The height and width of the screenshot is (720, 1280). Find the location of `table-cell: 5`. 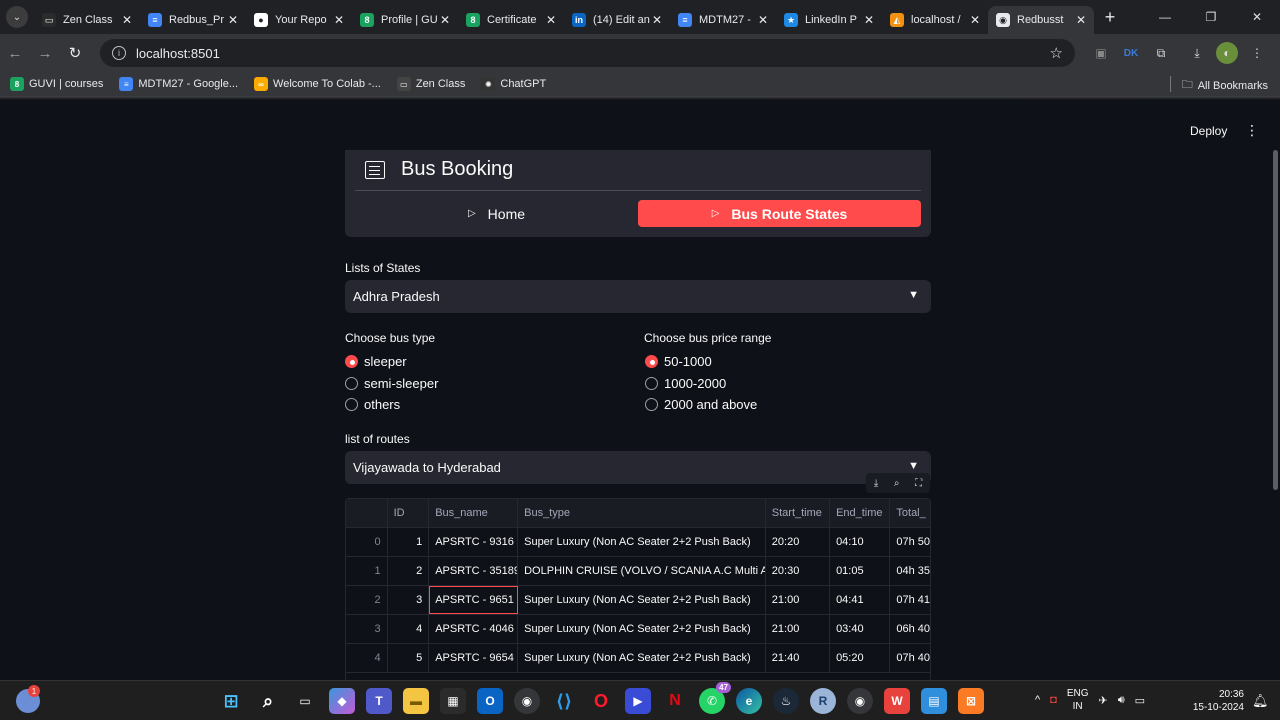

table-cell: 5 is located at coordinates (409, 658).